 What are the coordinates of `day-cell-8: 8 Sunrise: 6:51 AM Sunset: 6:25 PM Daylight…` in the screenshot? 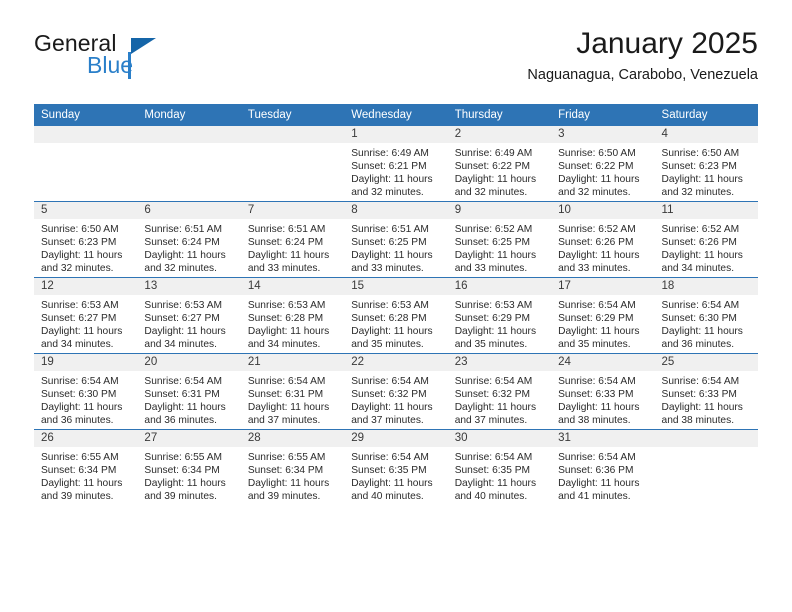 It's located at (396, 239).